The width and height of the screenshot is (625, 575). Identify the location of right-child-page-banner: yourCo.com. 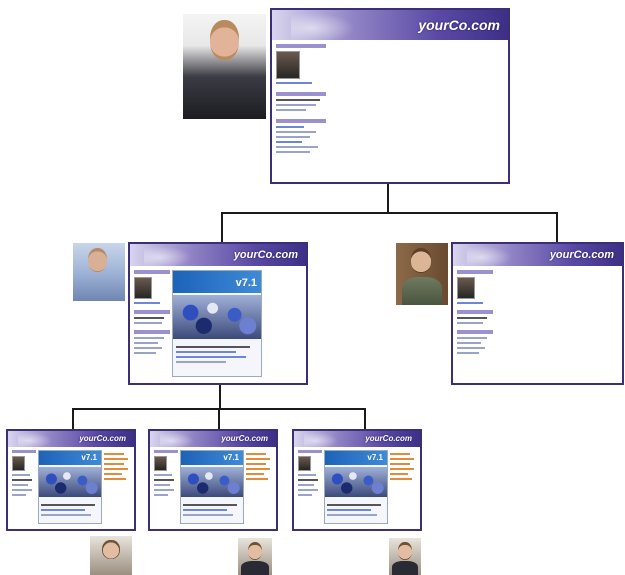
(537, 255).